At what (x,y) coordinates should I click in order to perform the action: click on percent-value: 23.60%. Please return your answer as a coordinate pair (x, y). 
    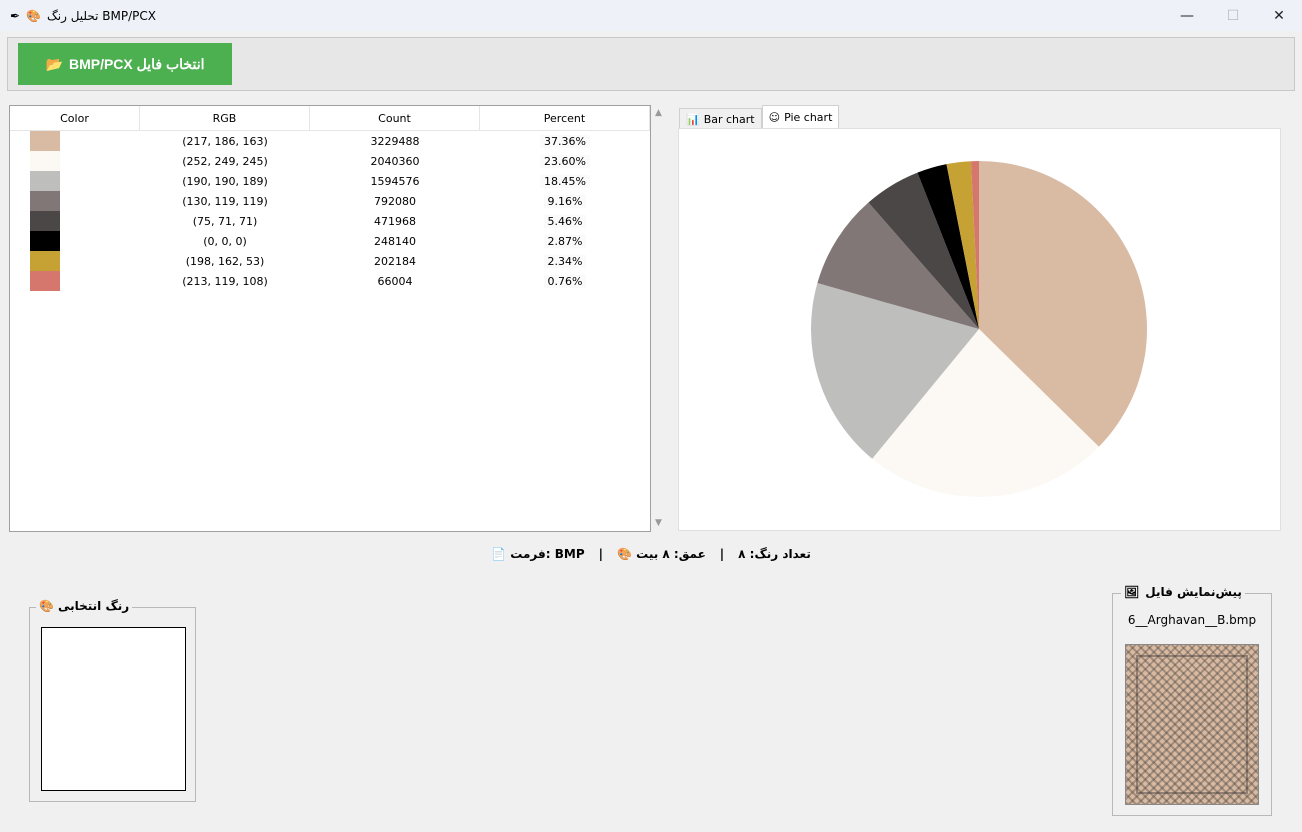
    Looking at the image, I should click on (565, 161).